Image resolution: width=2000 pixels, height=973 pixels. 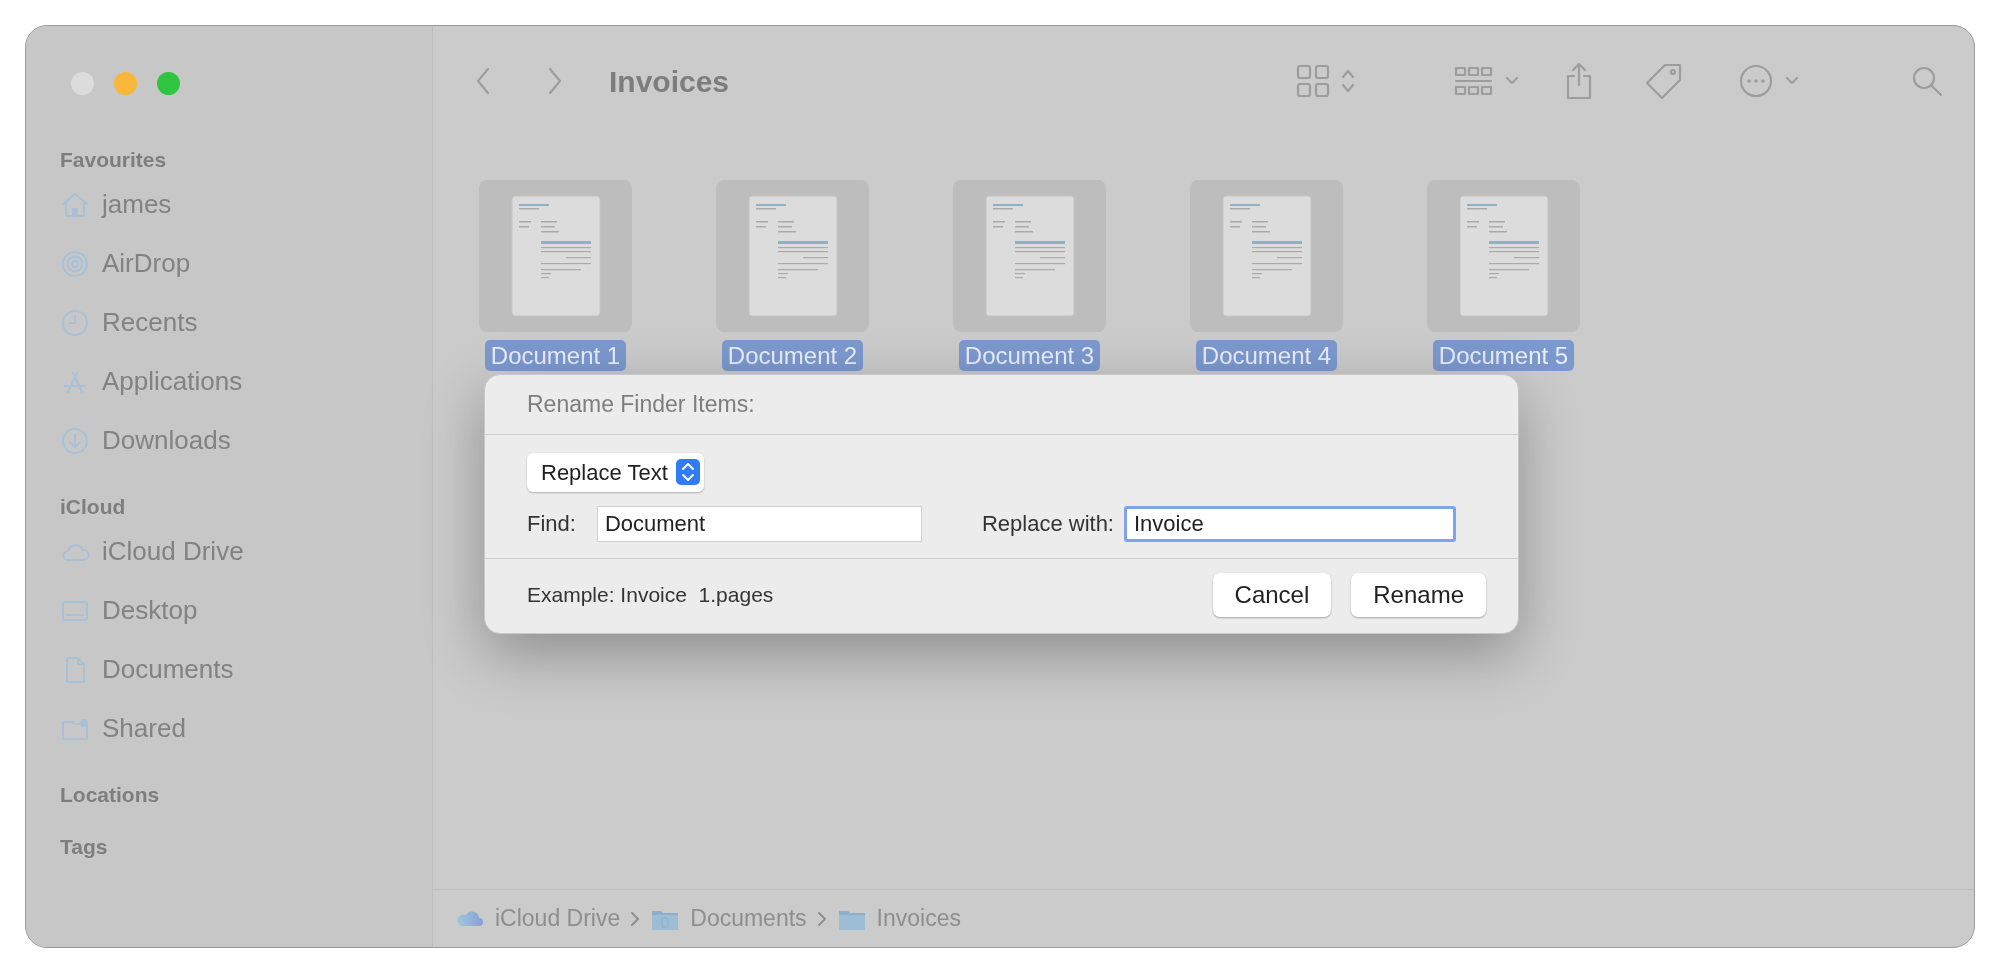 I want to click on rename-button: Rename, so click(x=1418, y=594).